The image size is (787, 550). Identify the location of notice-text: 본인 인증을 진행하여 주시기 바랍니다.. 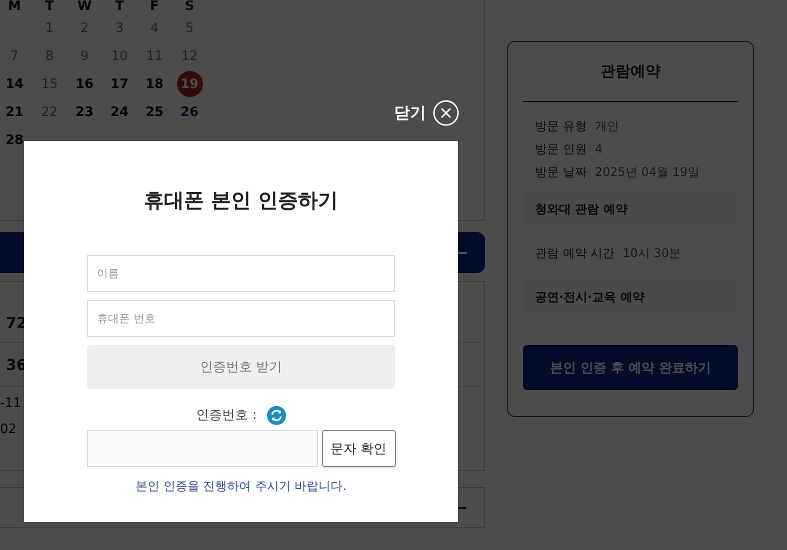
(241, 486).